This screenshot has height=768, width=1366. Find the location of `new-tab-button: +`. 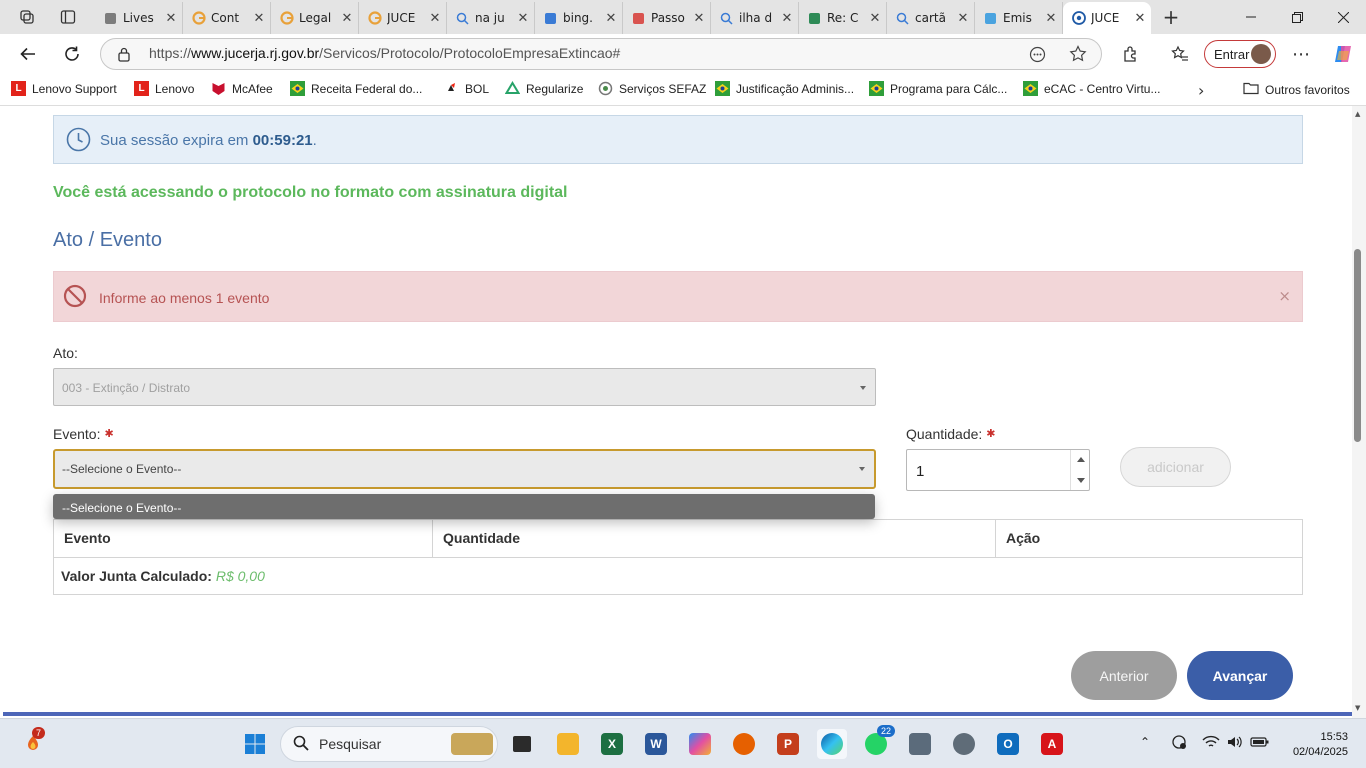

new-tab-button: + is located at coordinates (1171, 18).